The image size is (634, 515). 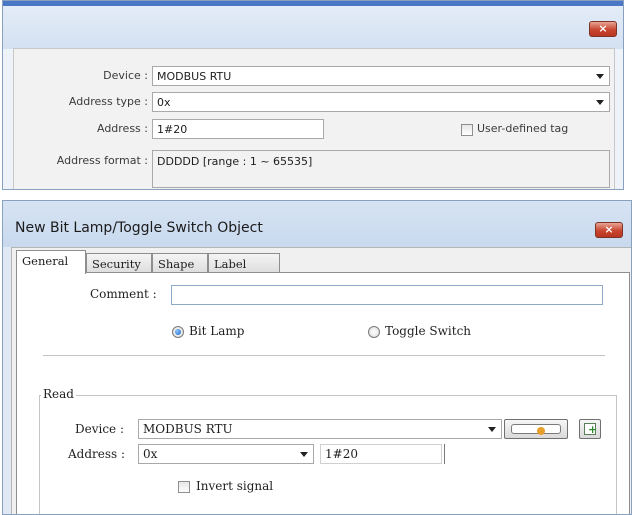 What do you see at coordinates (387, 295) in the screenshot?
I see `comment-input` at bounding box center [387, 295].